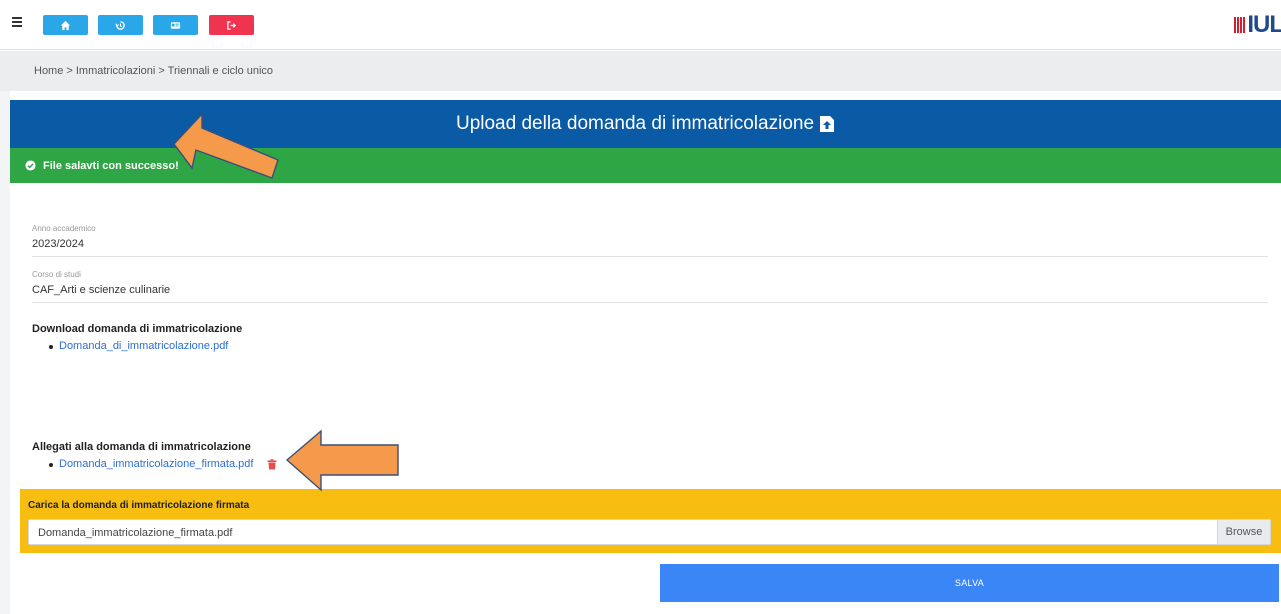 This screenshot has height=614, width=1281. I want to click on annotation-arrow-left, so click(342, 460).